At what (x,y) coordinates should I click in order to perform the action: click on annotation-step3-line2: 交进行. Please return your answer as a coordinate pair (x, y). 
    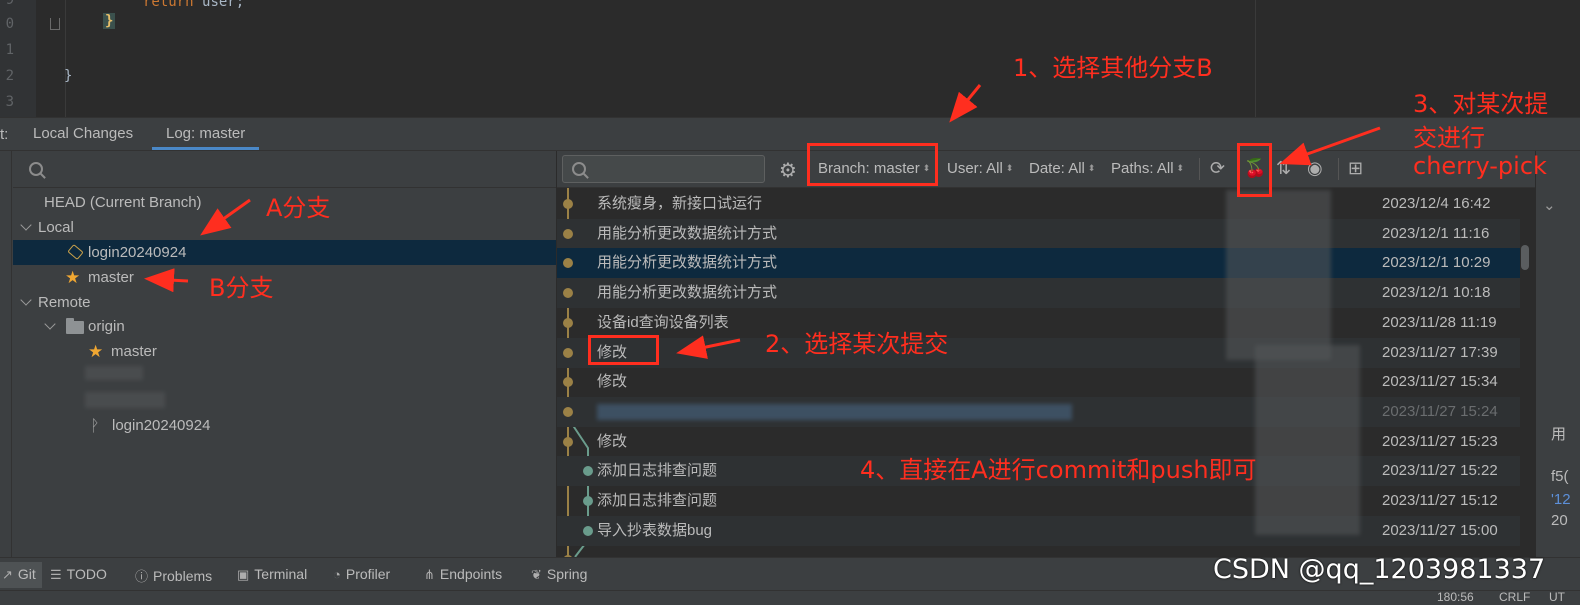
    Looking at the image, I should click on (1449, 138).